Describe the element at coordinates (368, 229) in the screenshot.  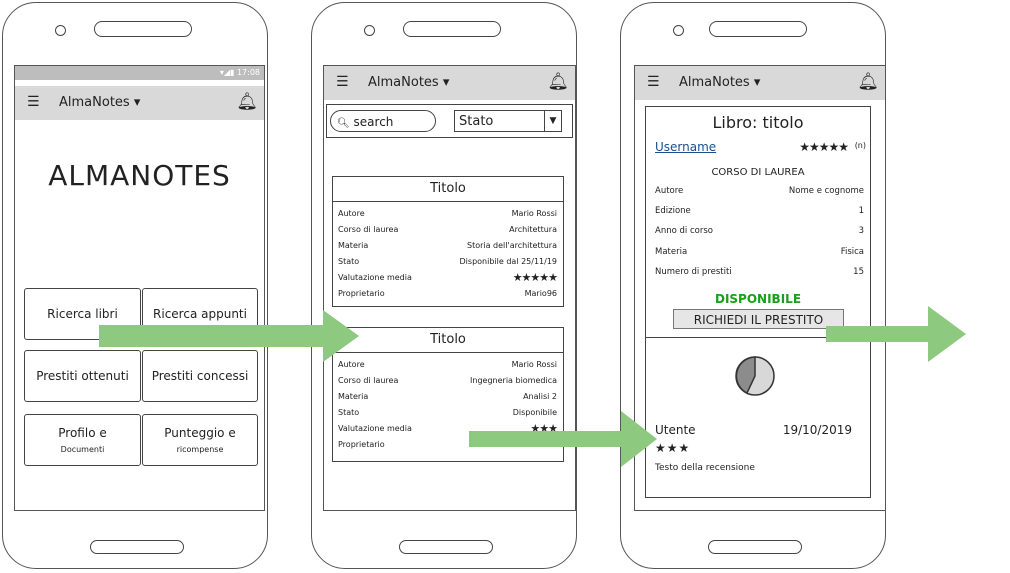
I see `row-key: Corso di laurea` at that location.